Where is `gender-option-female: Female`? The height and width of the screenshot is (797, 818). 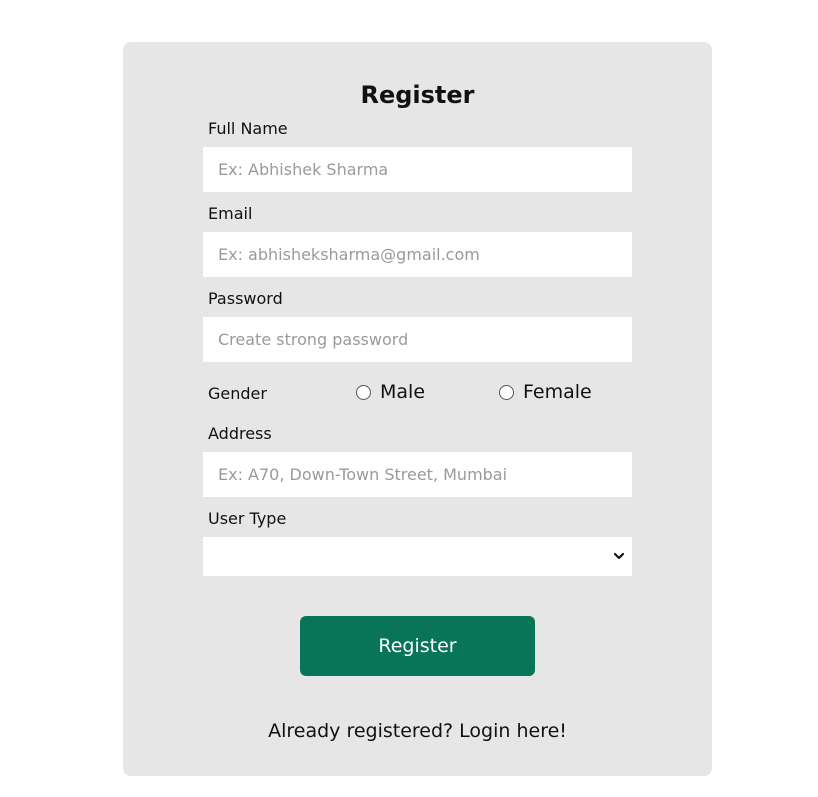
gender-option-female: Female is located at coordinates (545, 392).